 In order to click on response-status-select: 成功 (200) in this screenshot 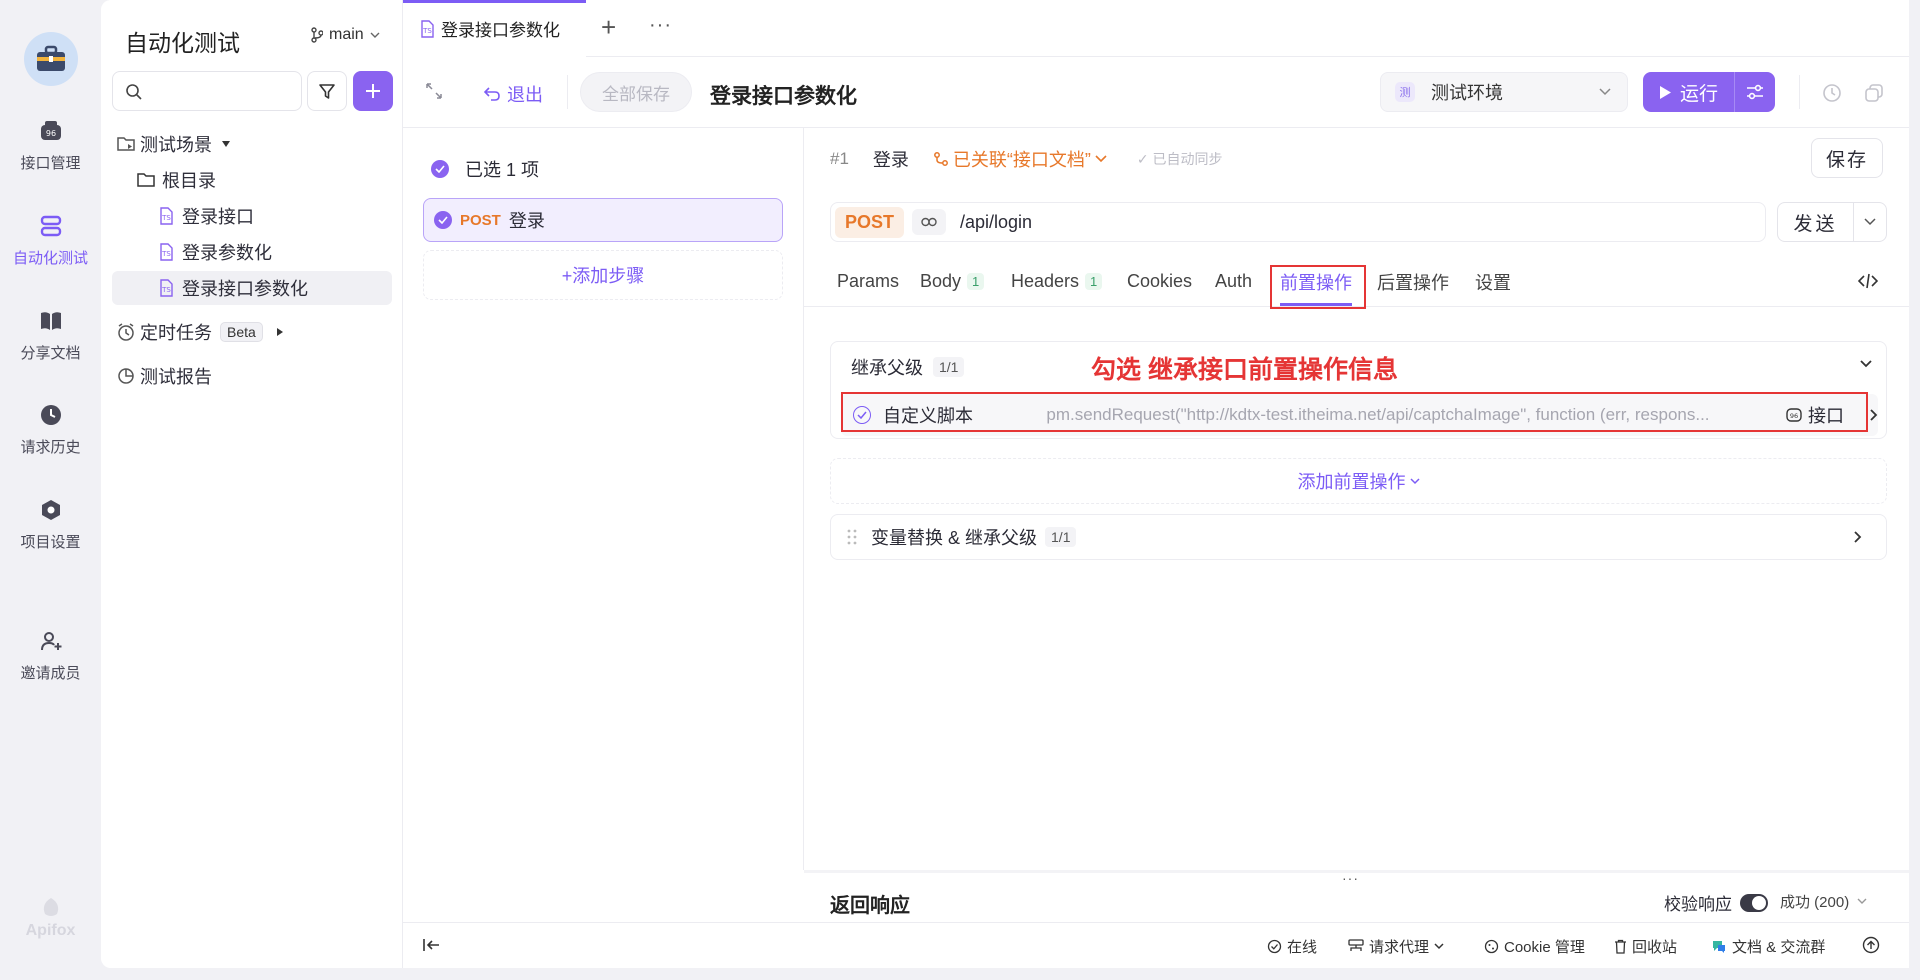, I will do `click(1823, 901)`.